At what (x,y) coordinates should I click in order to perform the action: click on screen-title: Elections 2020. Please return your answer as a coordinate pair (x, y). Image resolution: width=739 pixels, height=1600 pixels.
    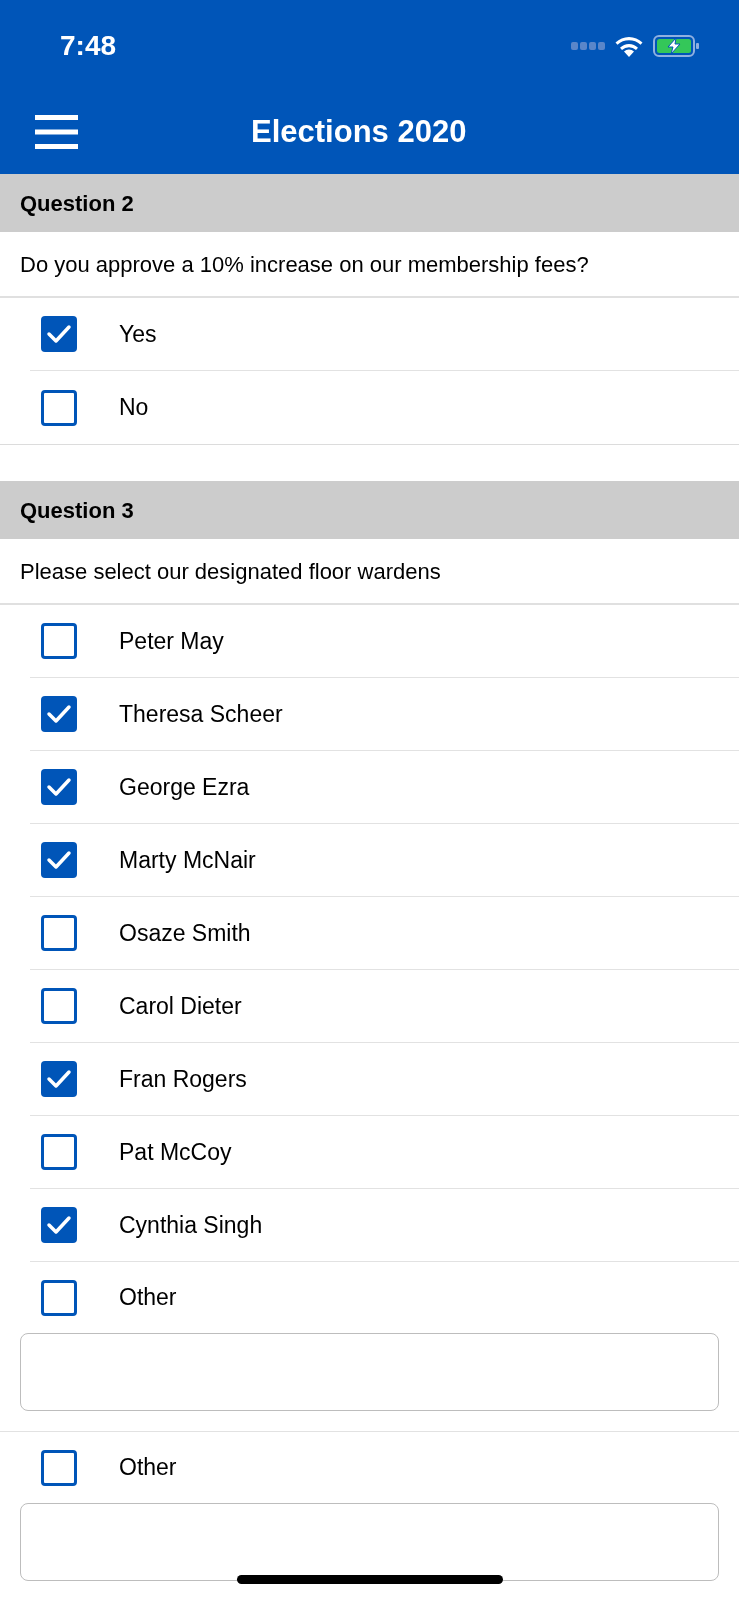
    Looking at the image, I should click on (359, 131).